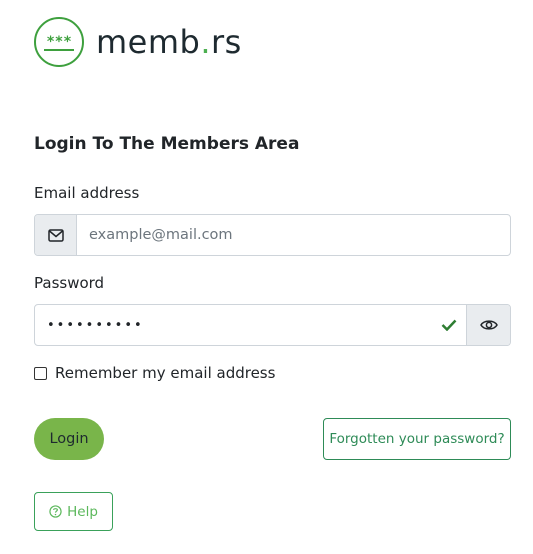 This screenshot has height=554, width=533. What do you see at coordinates (233, 325) in the screenshot?
I see `password-field` at bounding box center [233, 325].